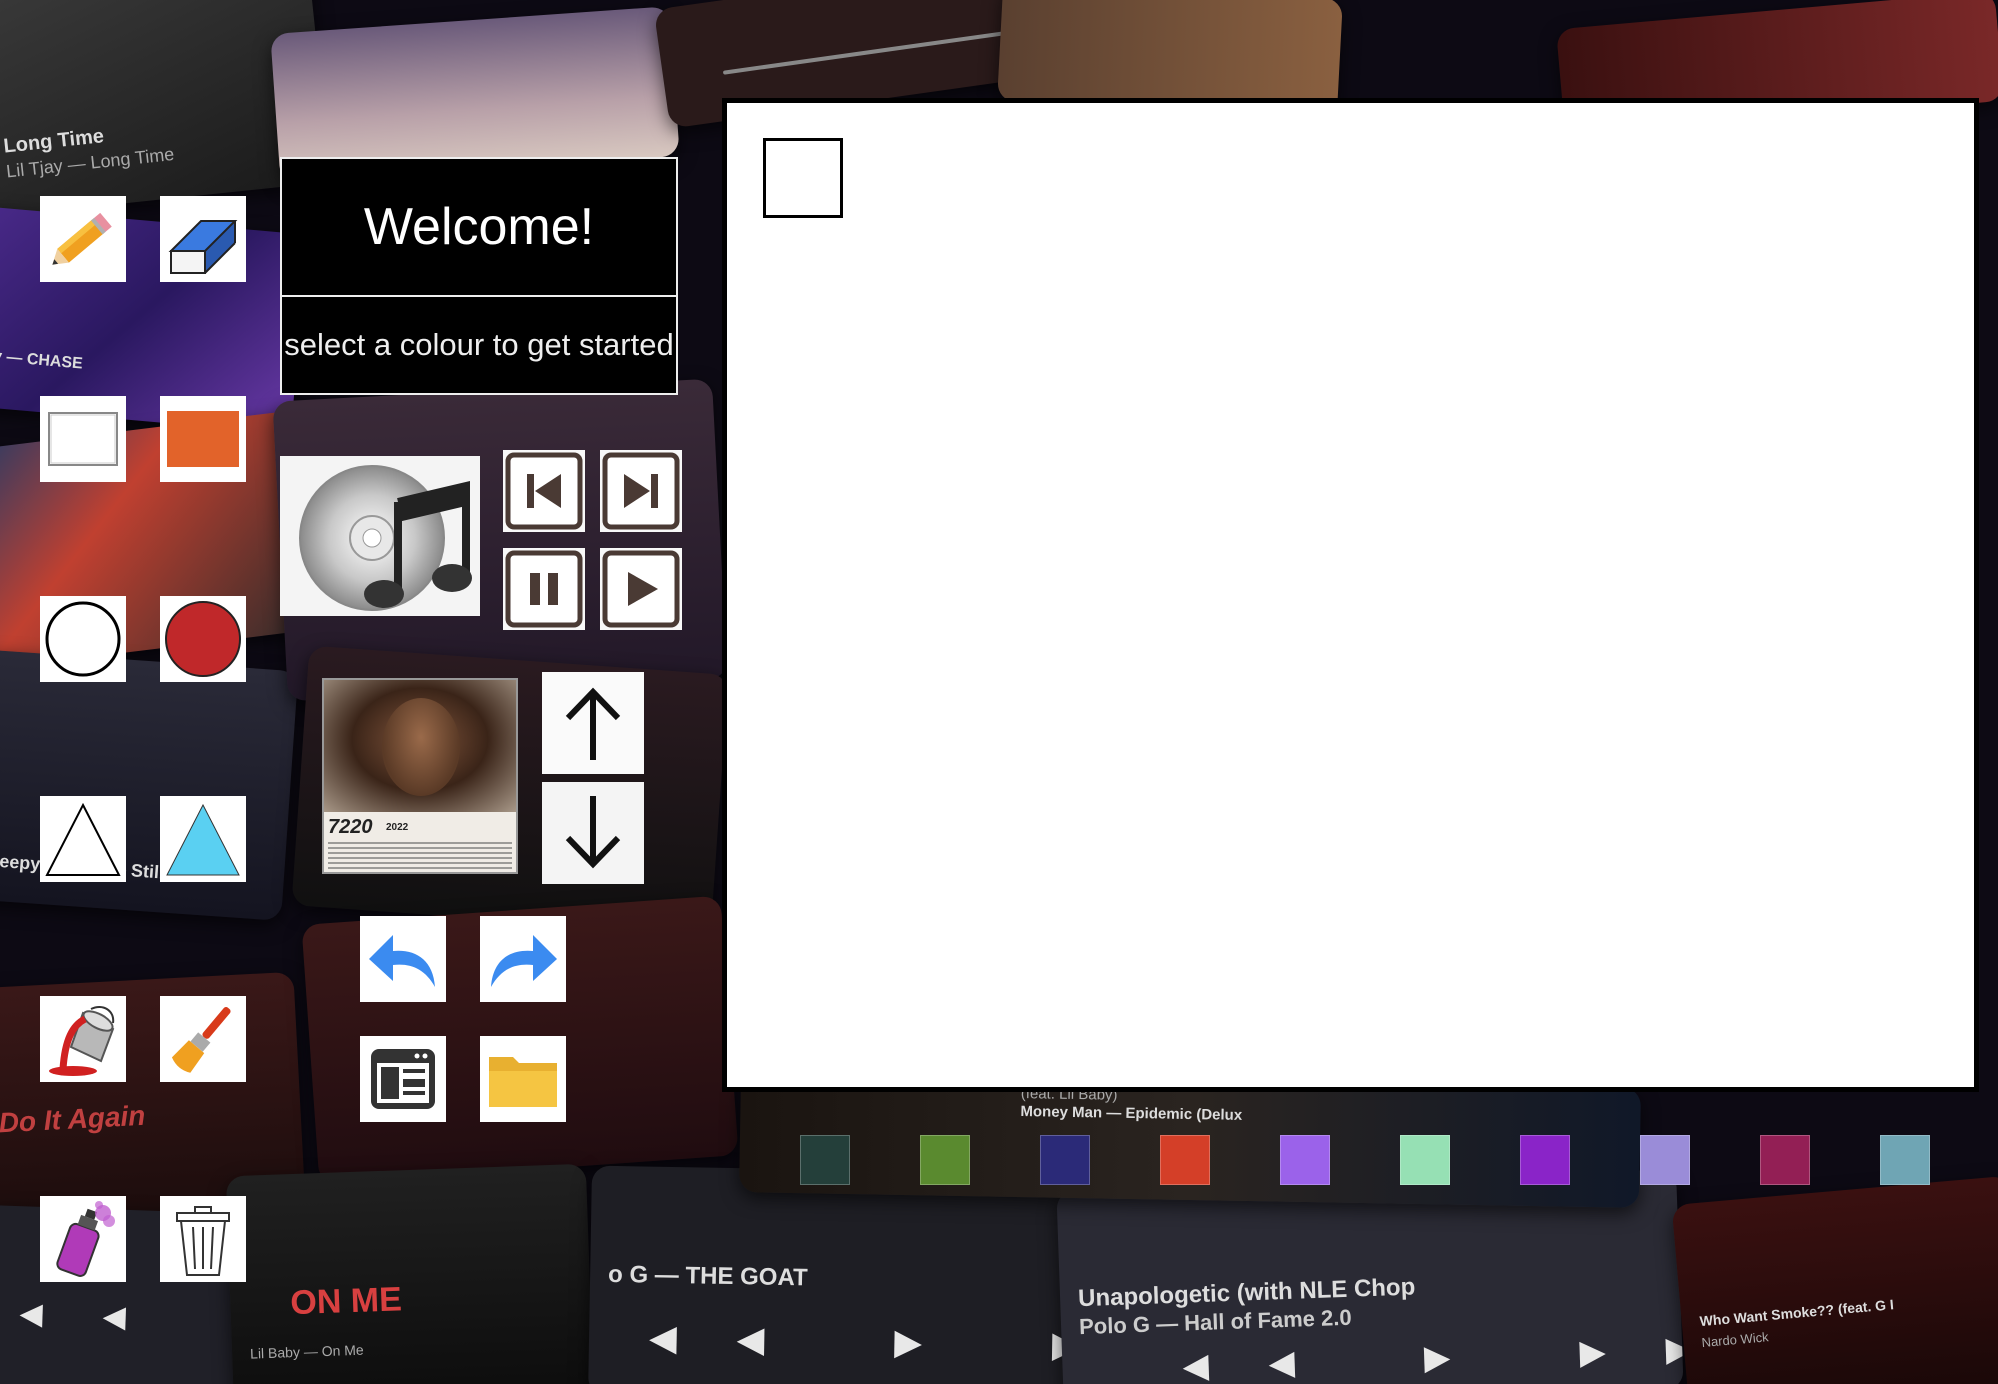 The width and height of the screenshot is (1998, 1384). What do you see at coordinates (1131, 1113) in the screenshot?
I see `card-title: Money Man — Epidemic (Delux` at bounding box center [1131, 1113].